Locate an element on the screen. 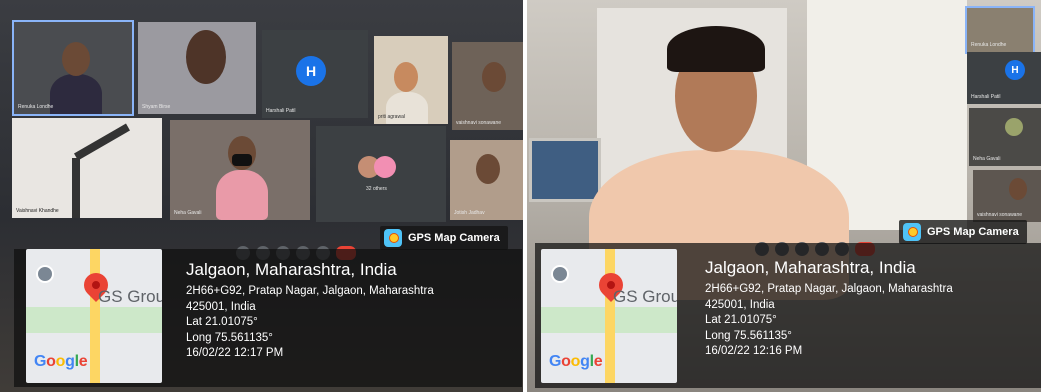 The height and width of the screenshot is (392, 1041). participant-name: Vaishnavi Khandhe is located at coordinates (37, 211).